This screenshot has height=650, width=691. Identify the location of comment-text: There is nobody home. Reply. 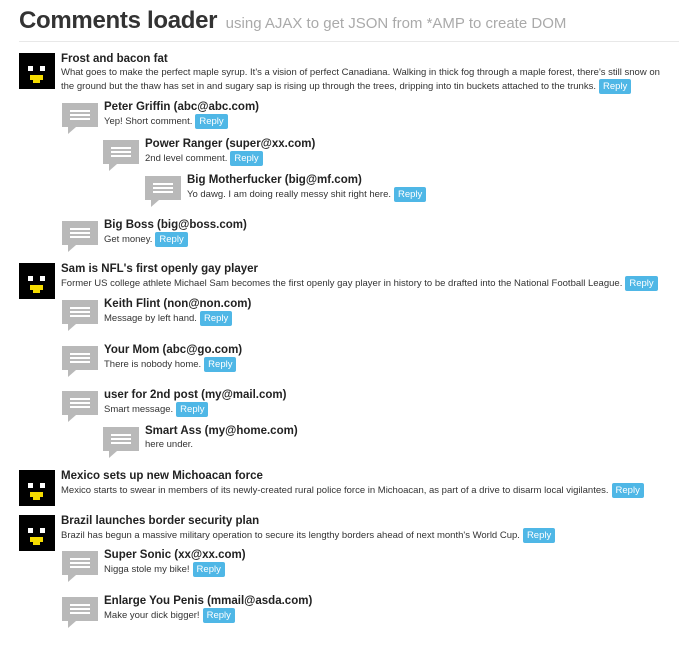
(173, 364).